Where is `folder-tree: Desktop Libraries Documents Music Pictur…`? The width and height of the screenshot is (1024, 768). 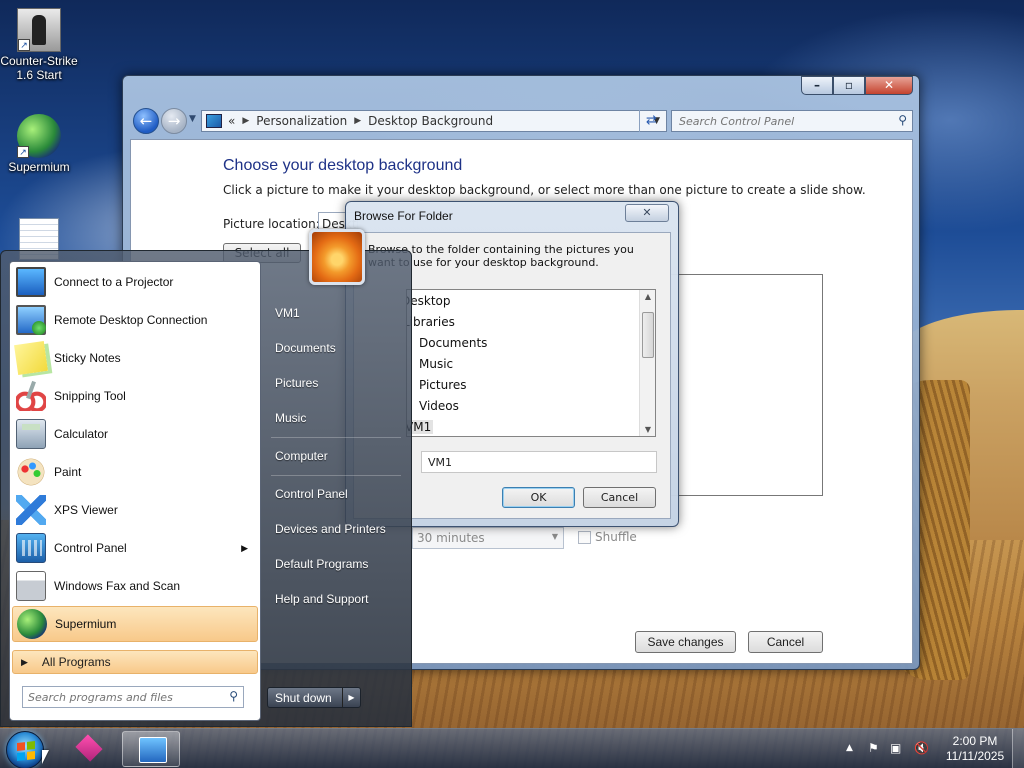
folder-tree: Desktop Libraries Documents Music Pictur… is located at coordinates (531, 363).